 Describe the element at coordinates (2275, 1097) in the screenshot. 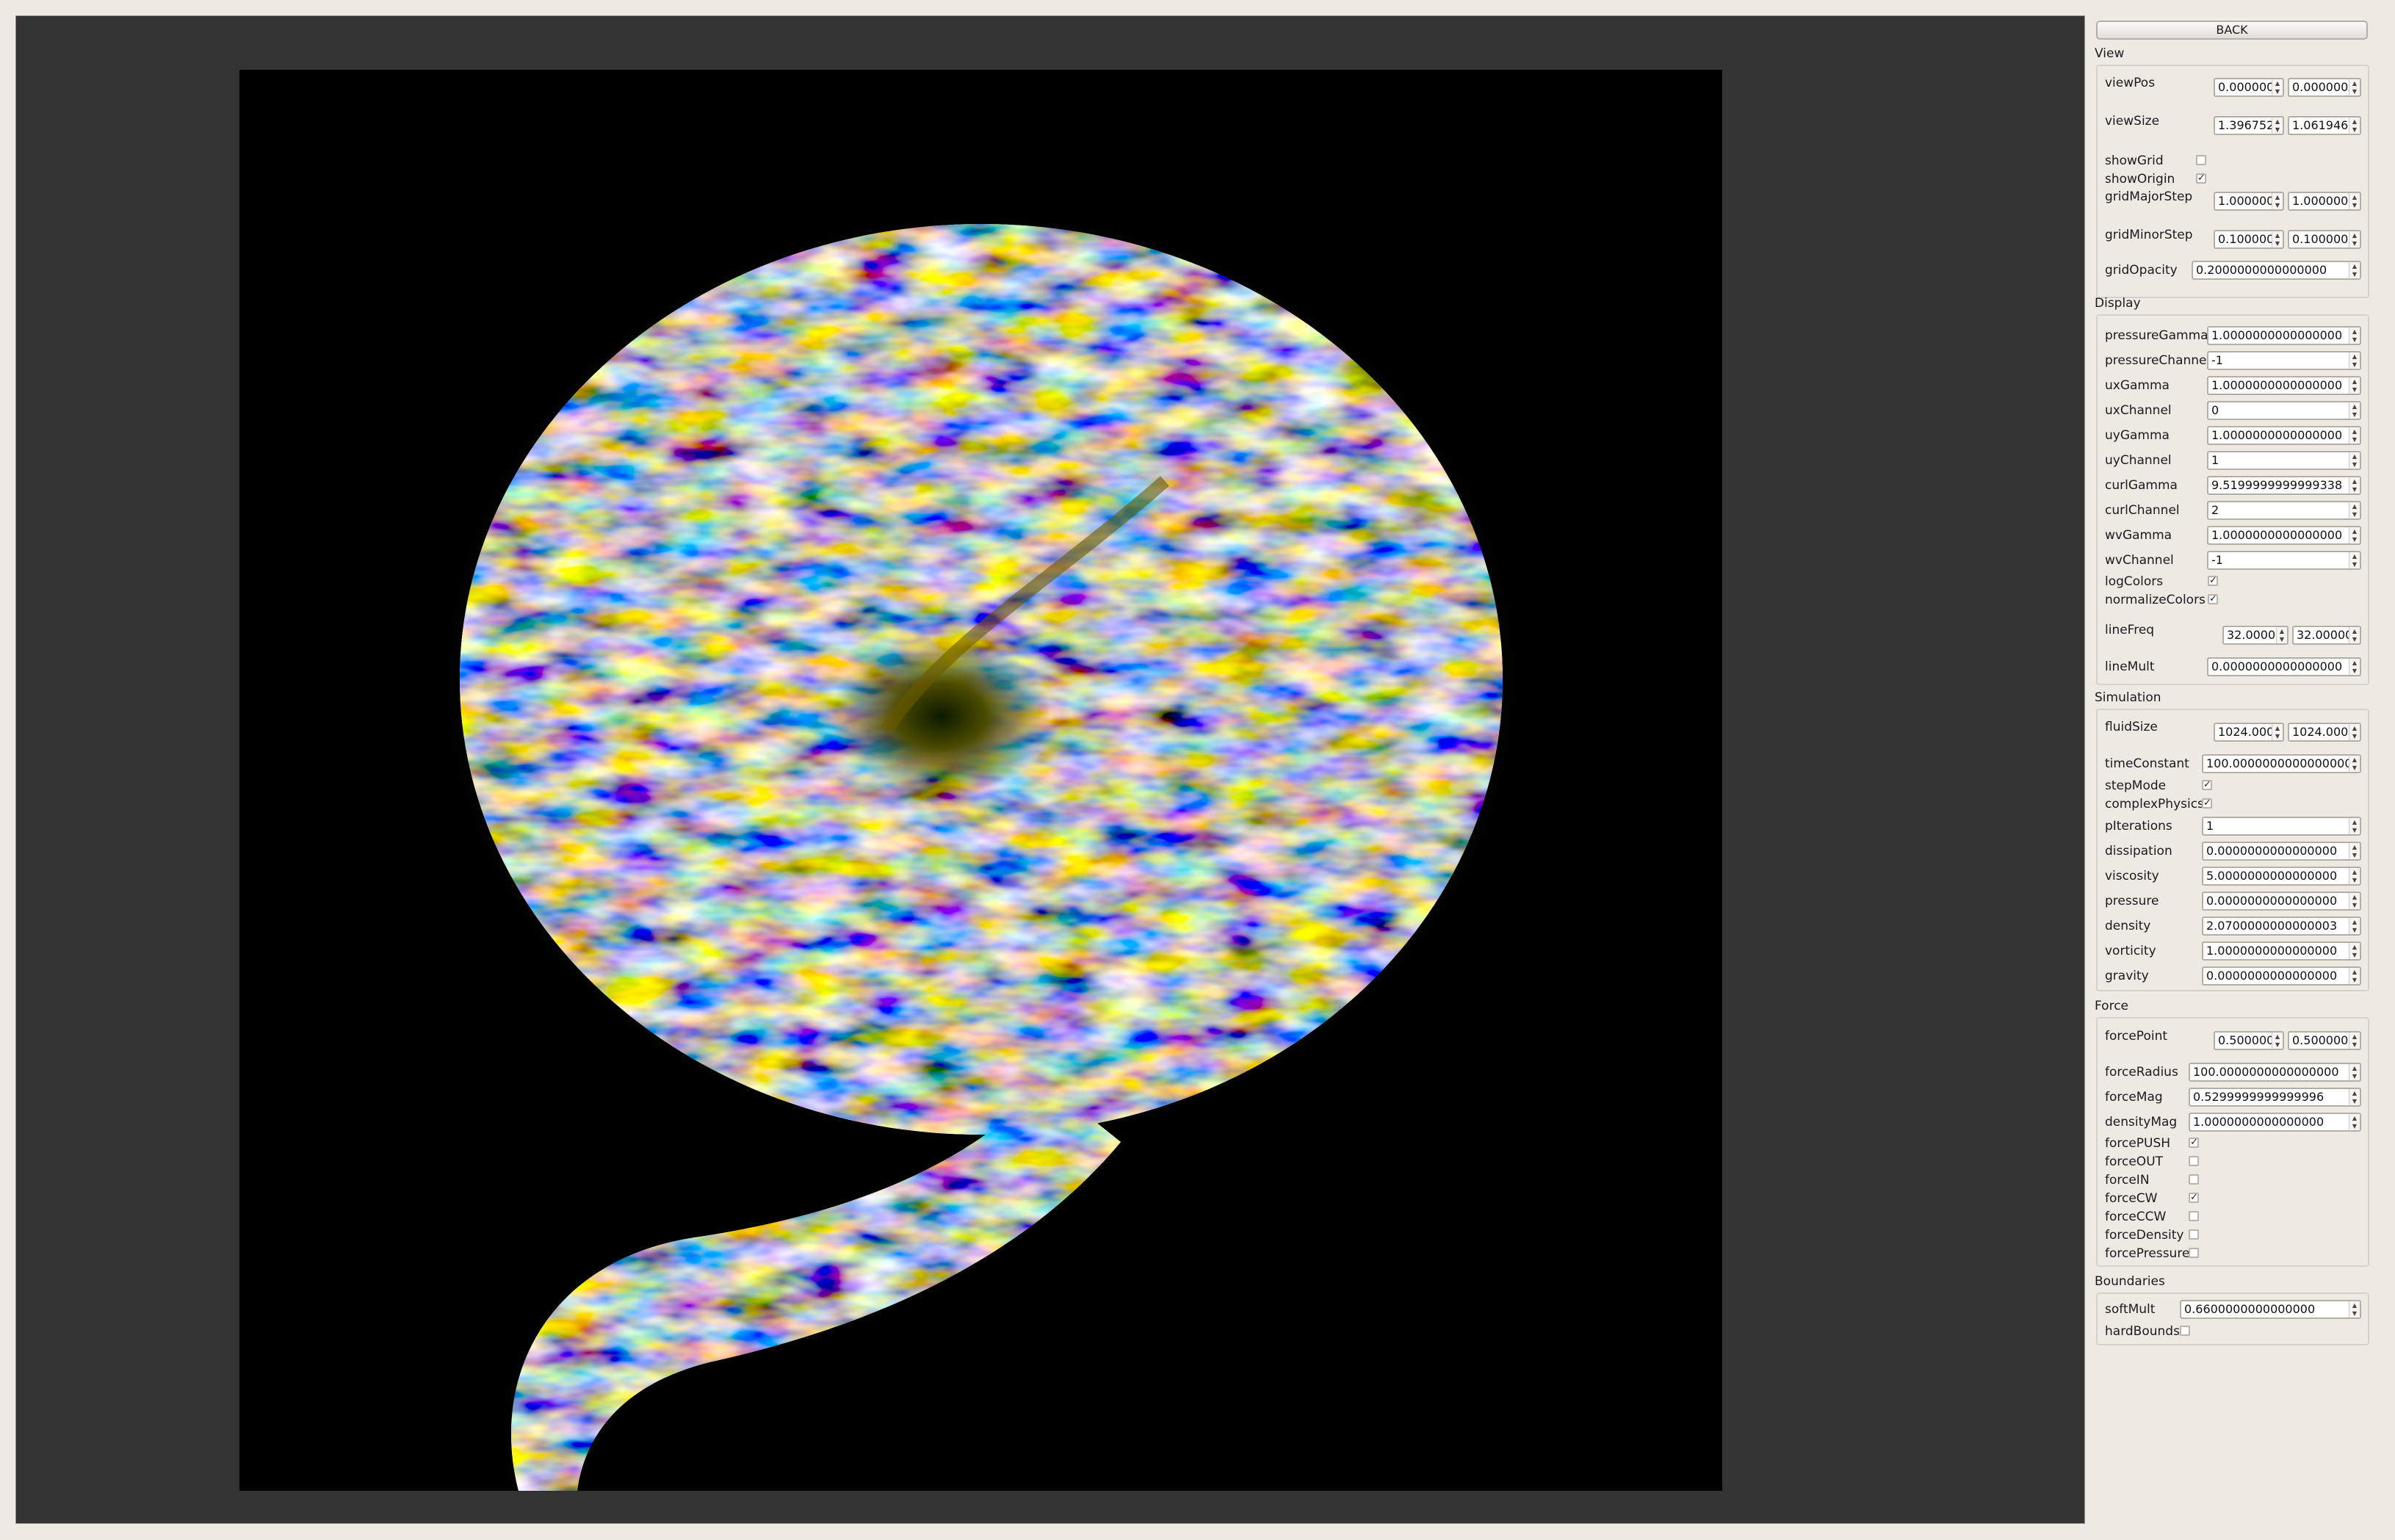

I see `forcemag-input: 0.5299999999999996 ▲ ▼` at that location.